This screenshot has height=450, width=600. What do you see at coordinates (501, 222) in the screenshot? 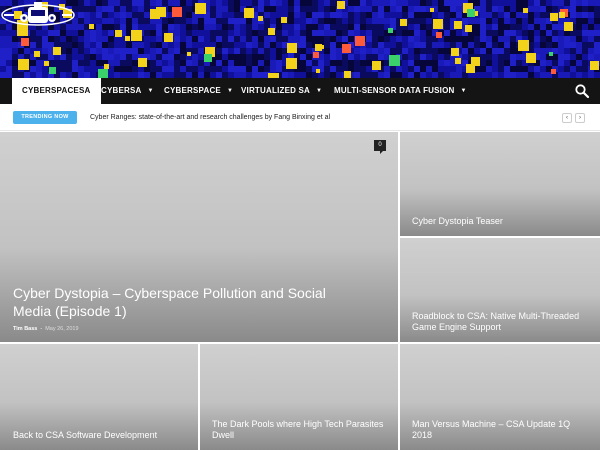
I see `post-title: Cyber Dystopia Teaser` at bounding box center [501, 222].